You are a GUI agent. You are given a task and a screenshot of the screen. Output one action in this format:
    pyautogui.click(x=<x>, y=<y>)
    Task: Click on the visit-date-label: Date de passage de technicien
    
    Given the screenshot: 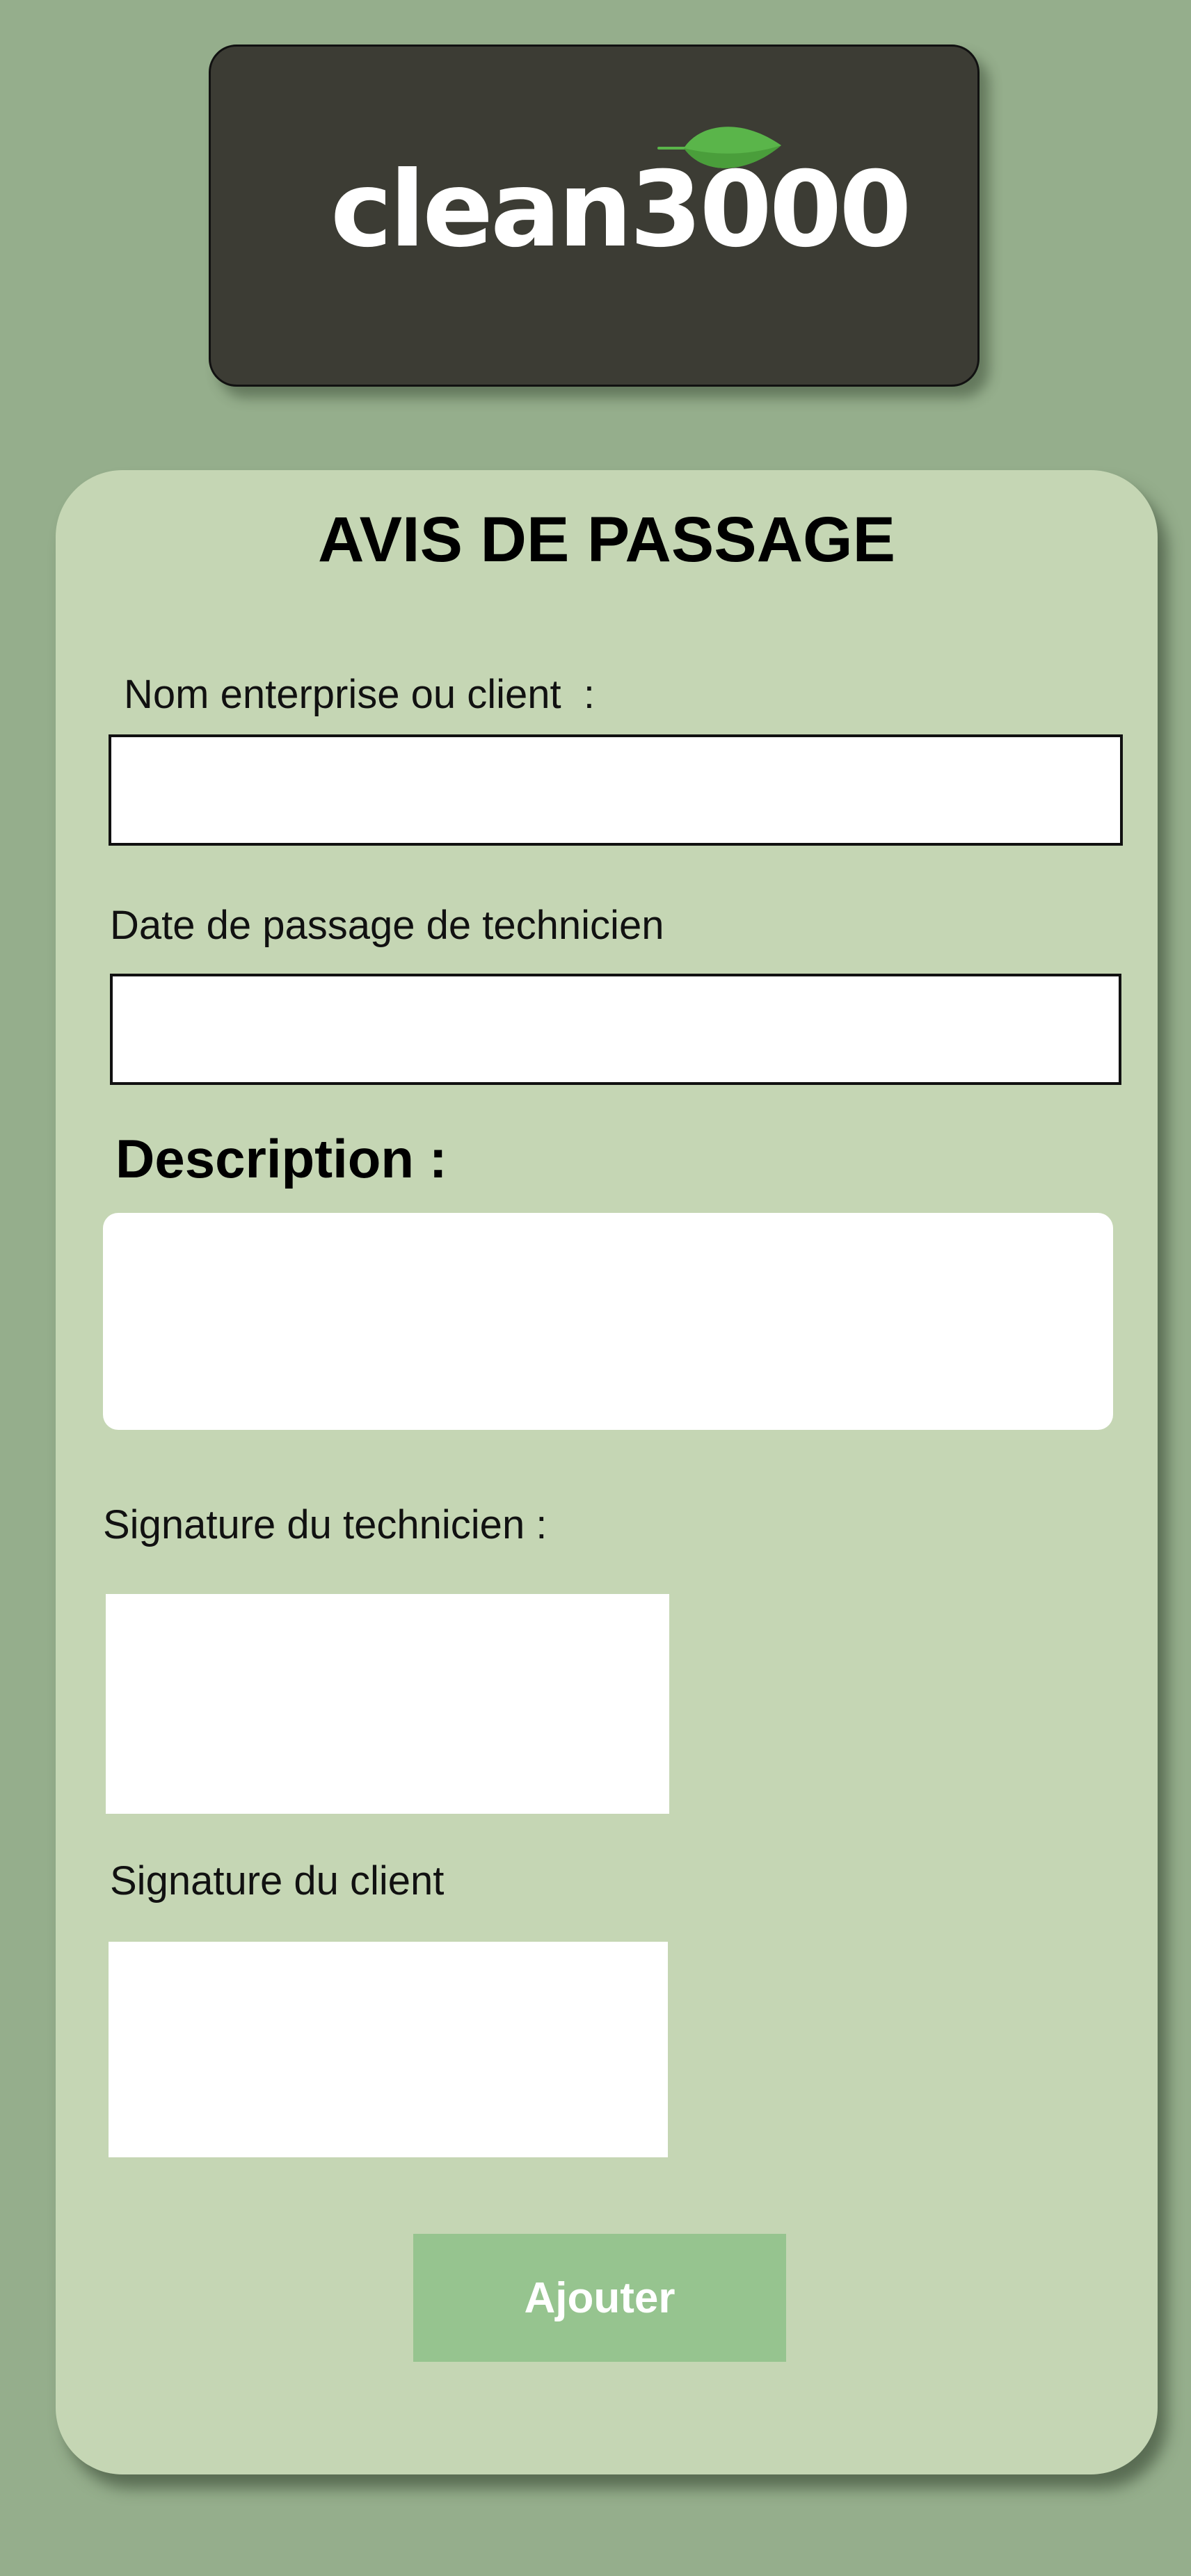 What is the action you would take?
    pyautogui.click(x=387, y=925)
    